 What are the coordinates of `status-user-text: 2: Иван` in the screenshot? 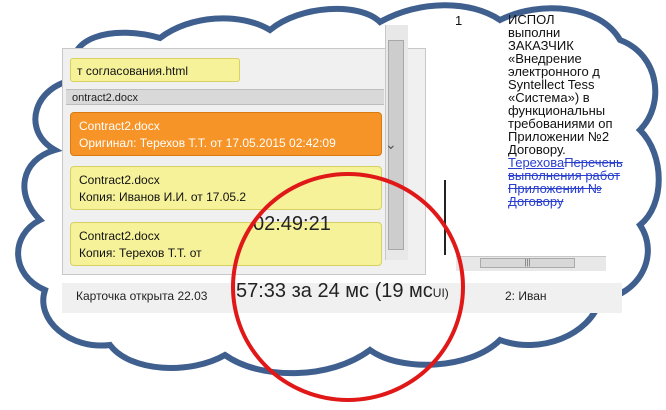 It's located at (526, 296).